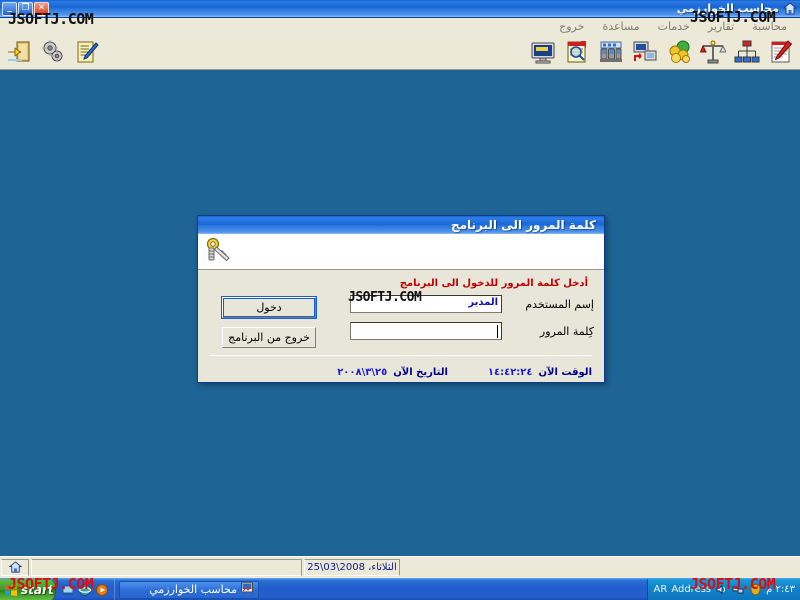 The image size is (800, 600). I want to click on start-label: start, so click(37, 590).